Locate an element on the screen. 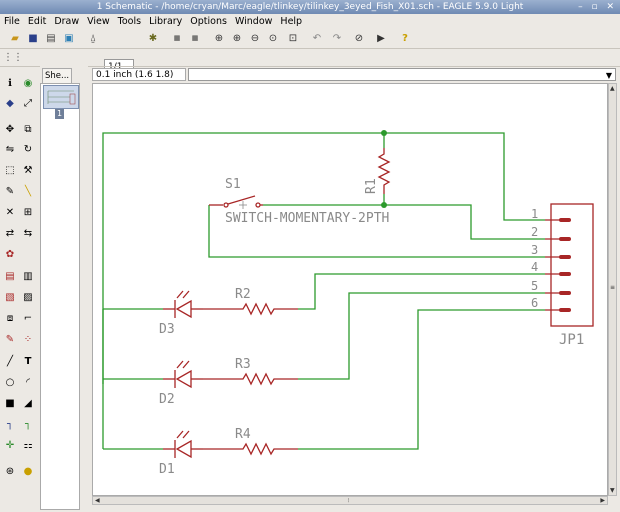  vertical-scrollbar: ▲ ≡ ▼ is located at coordinates (612, 289).